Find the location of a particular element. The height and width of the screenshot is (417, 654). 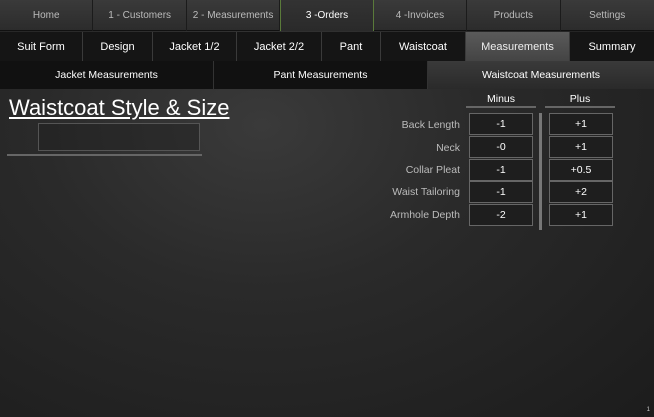

title-divider is located at coordinates (104, 155).